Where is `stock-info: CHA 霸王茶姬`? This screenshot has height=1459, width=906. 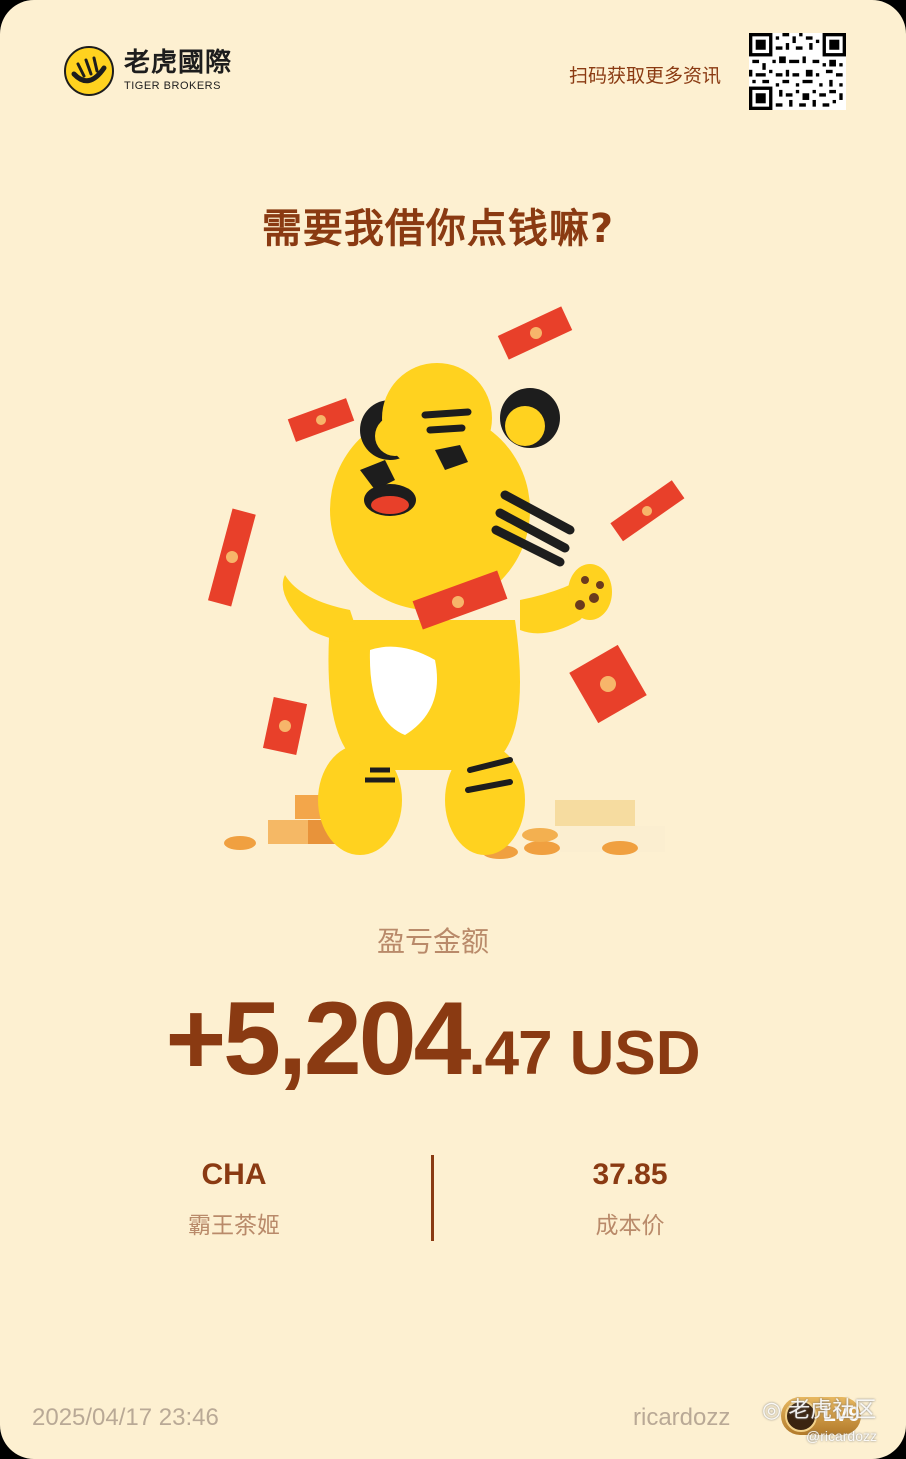 stock-info: CHA 霸王茶姬 is located at coordinates (234, 1199).